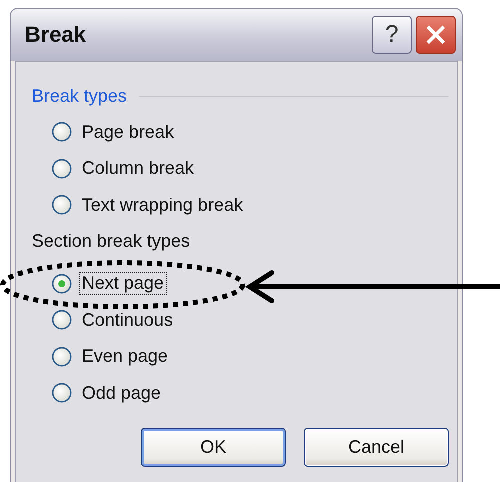 The image size is (502, 482). I want to click on option-label: Continuous, so click(128, 320).